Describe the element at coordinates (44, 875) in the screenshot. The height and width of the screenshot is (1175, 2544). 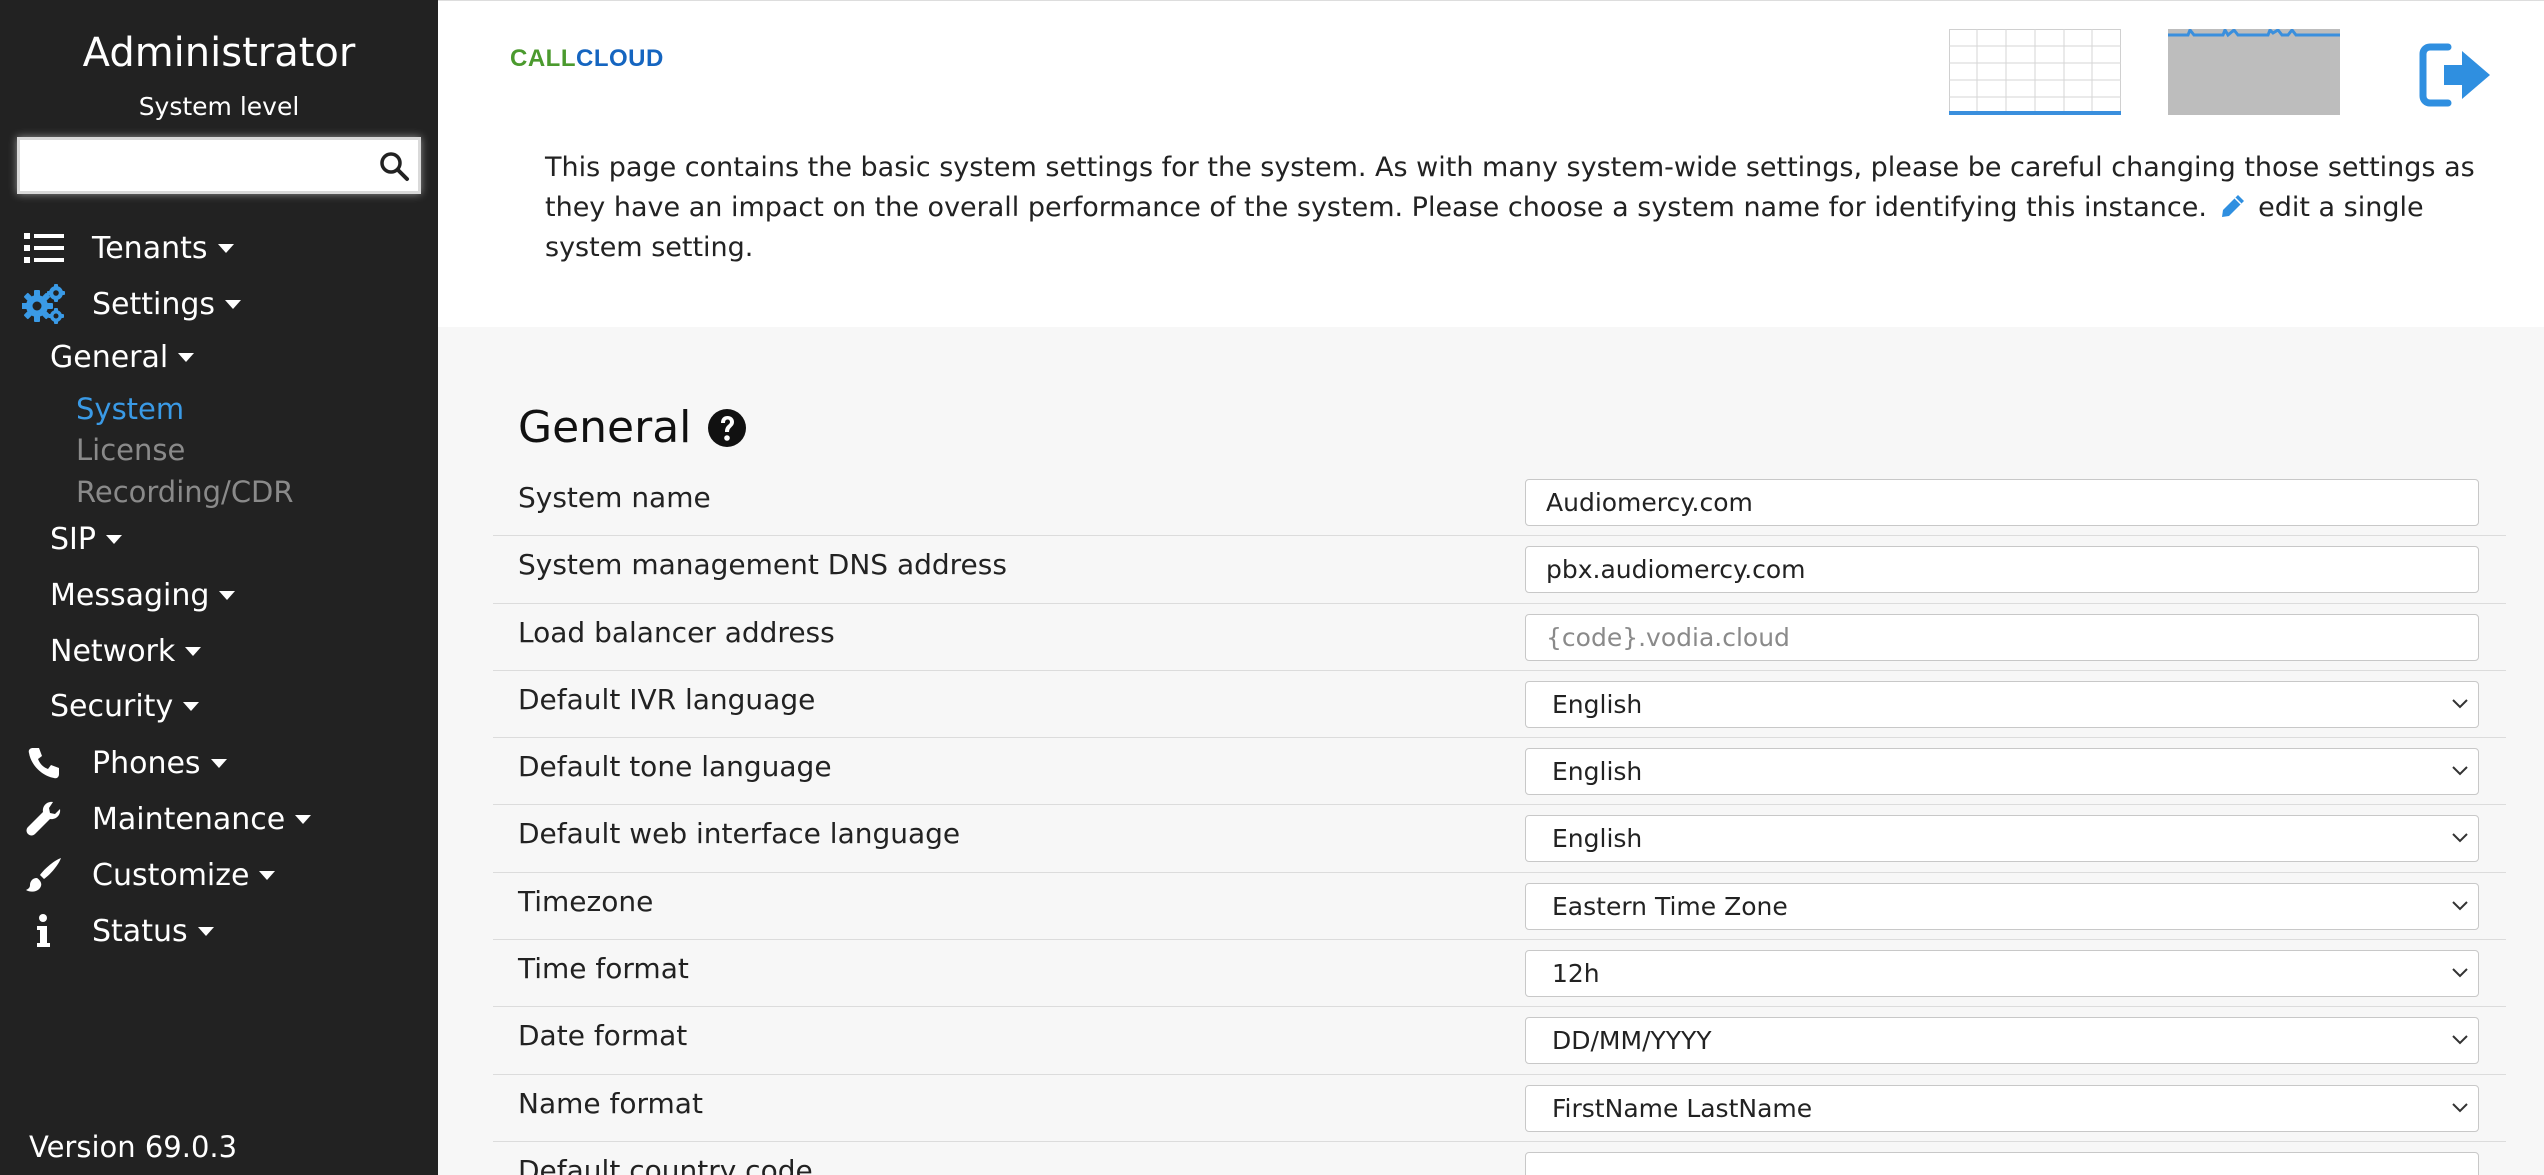
I see `brush-icon` at that location.